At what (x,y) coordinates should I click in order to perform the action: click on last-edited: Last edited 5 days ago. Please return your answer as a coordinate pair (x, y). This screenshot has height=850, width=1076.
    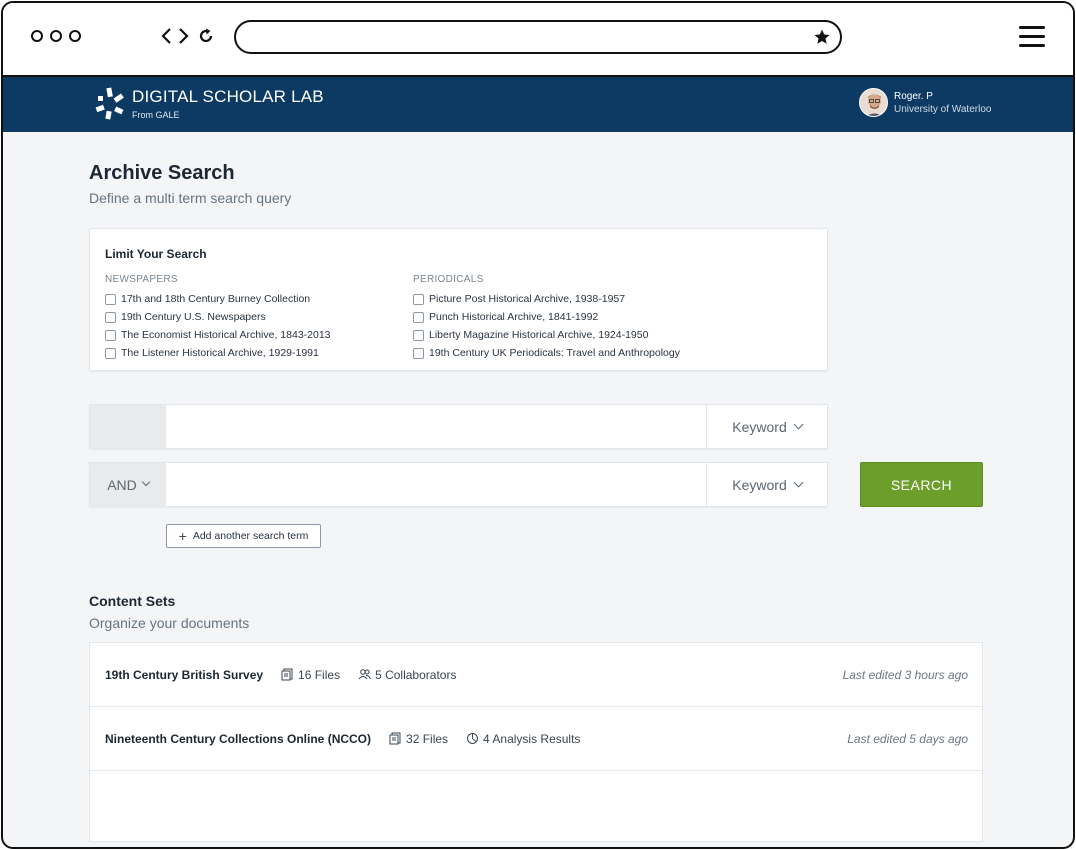
    Looking at the image, I should click on (907, 738).